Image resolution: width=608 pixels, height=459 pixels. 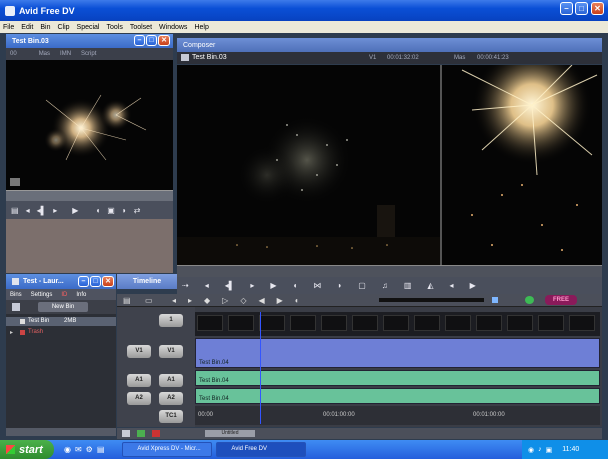 I want to click on source-tab-imn: IMN, so click(x=65, y=54).